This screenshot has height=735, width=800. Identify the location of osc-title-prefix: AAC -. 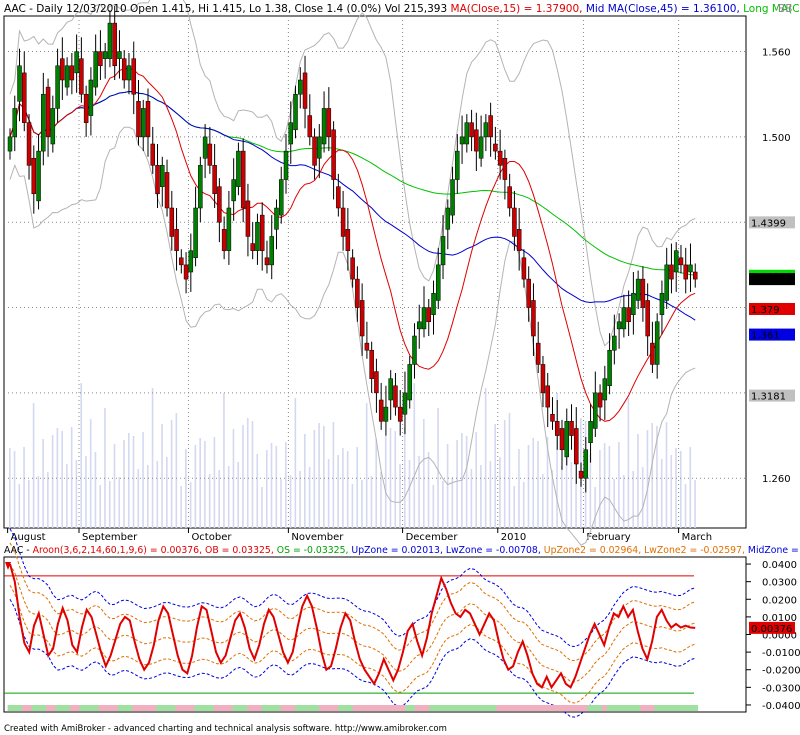
(17, 550).